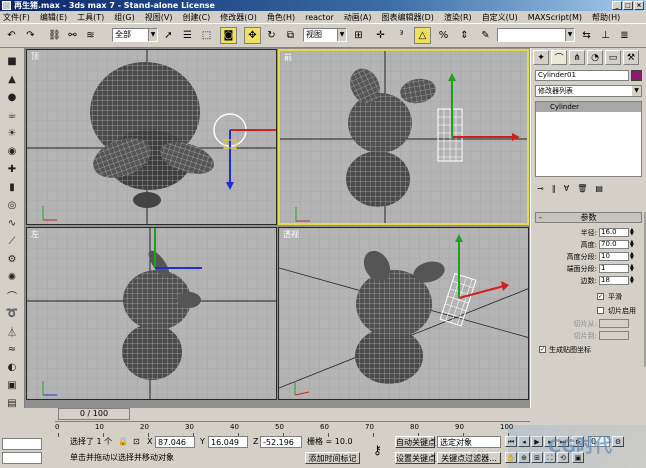  Describe the element at coordinates (566, 188) in the screenshot. I see `make-unique-icon: ∀` at that location.